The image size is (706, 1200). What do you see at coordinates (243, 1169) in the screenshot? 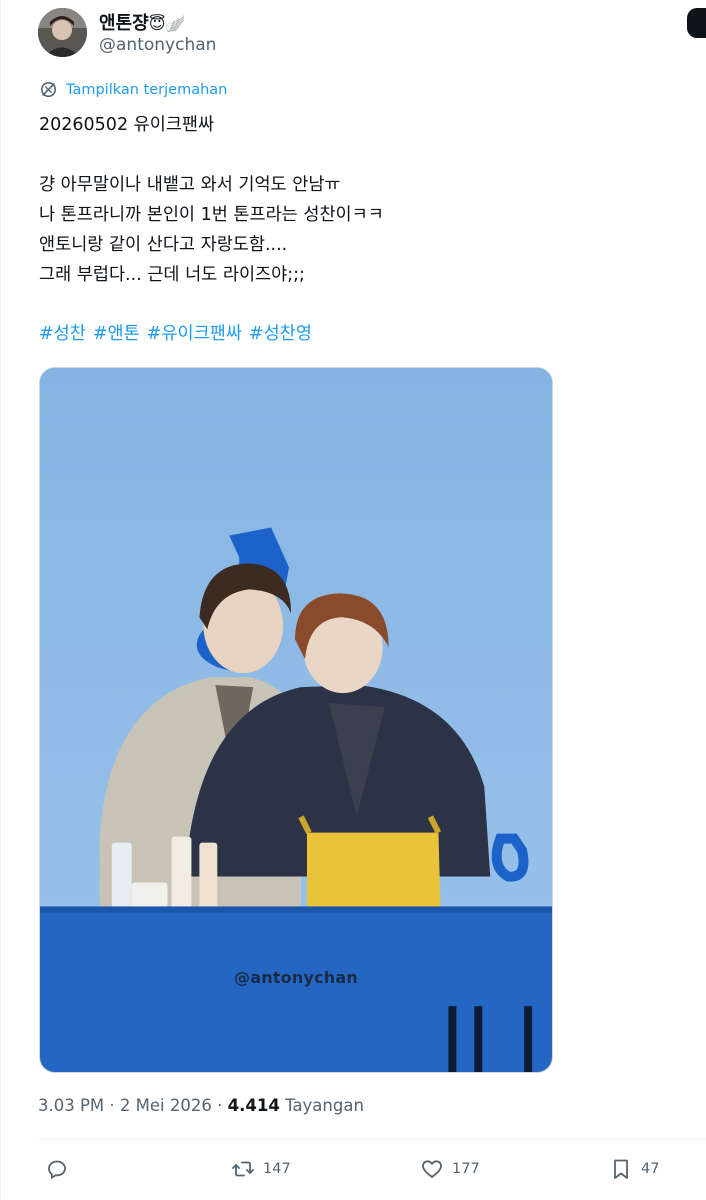
I see `retweet-icon` at bounding box center [243, 1169].